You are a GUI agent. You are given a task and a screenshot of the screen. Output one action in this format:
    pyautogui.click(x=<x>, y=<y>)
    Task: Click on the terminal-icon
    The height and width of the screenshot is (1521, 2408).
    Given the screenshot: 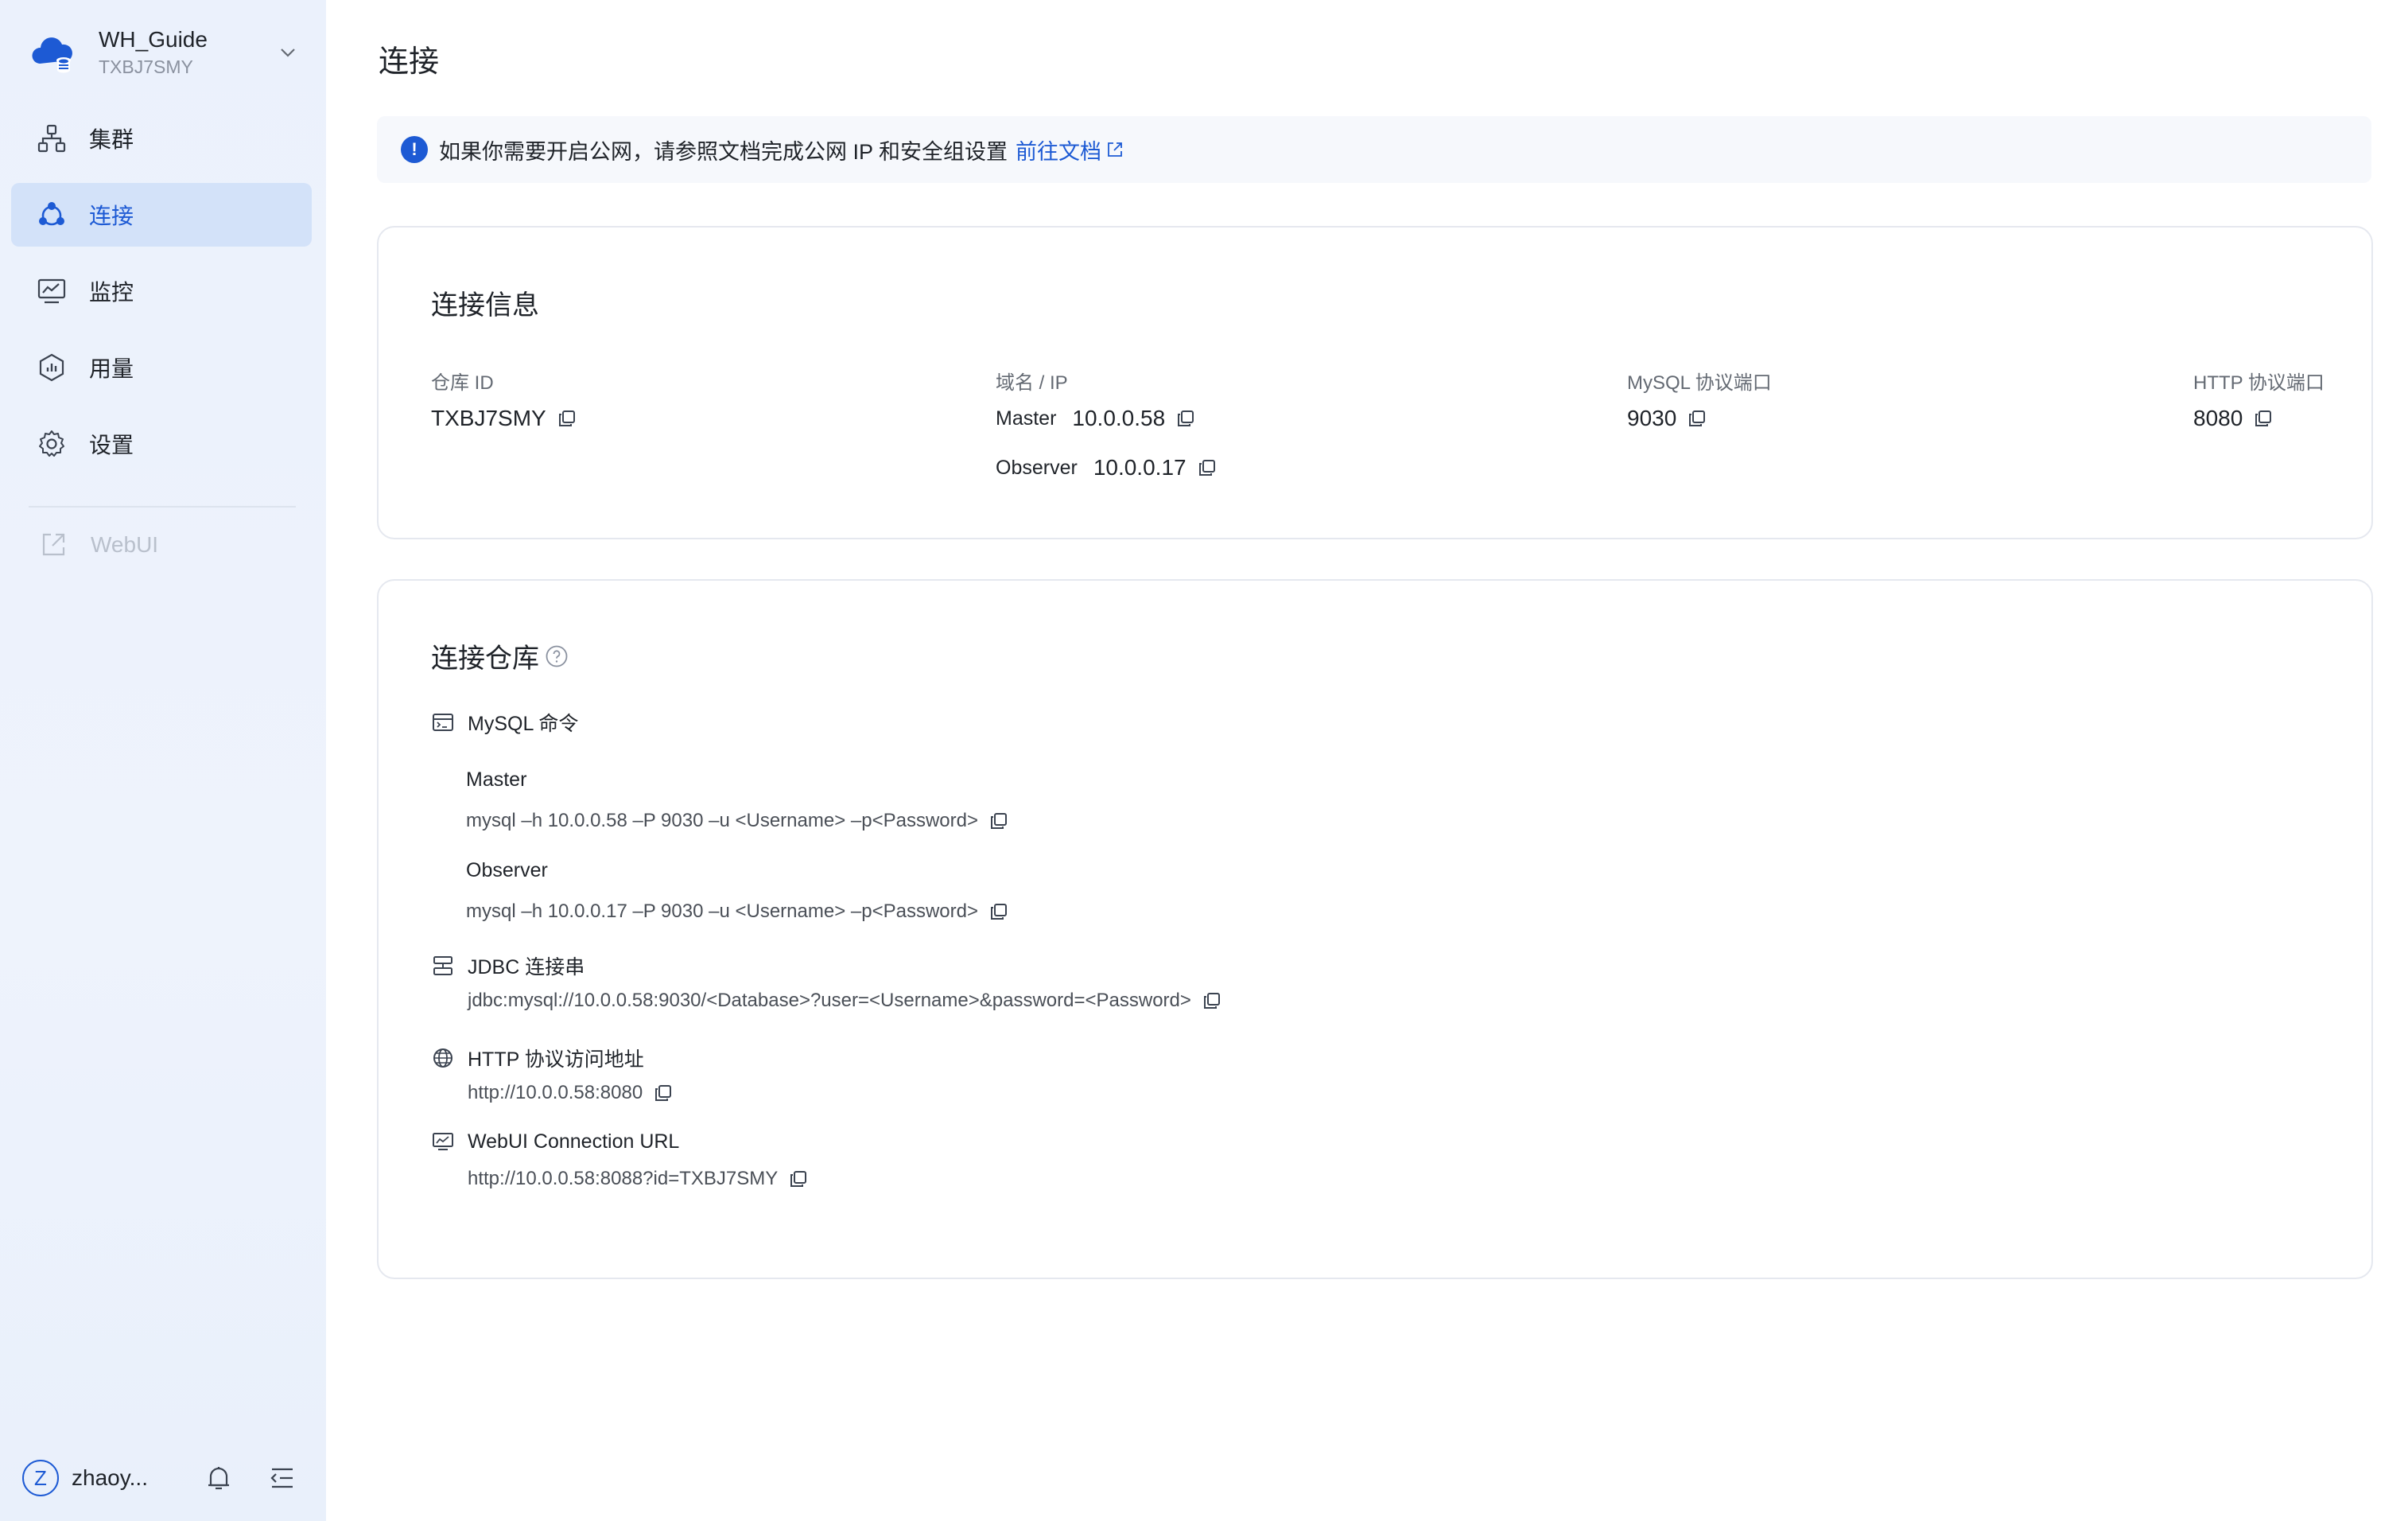 What is the action you would take?
    pyautogui.click(x=443, y=722)
    